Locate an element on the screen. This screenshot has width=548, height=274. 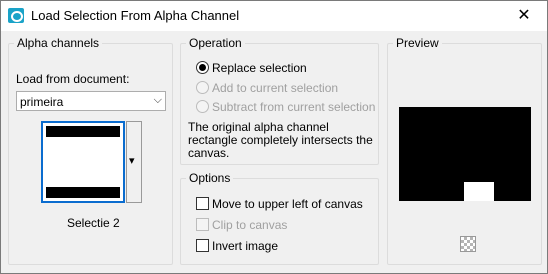
close-icon: ✕ is located at coordinates (524, 15).